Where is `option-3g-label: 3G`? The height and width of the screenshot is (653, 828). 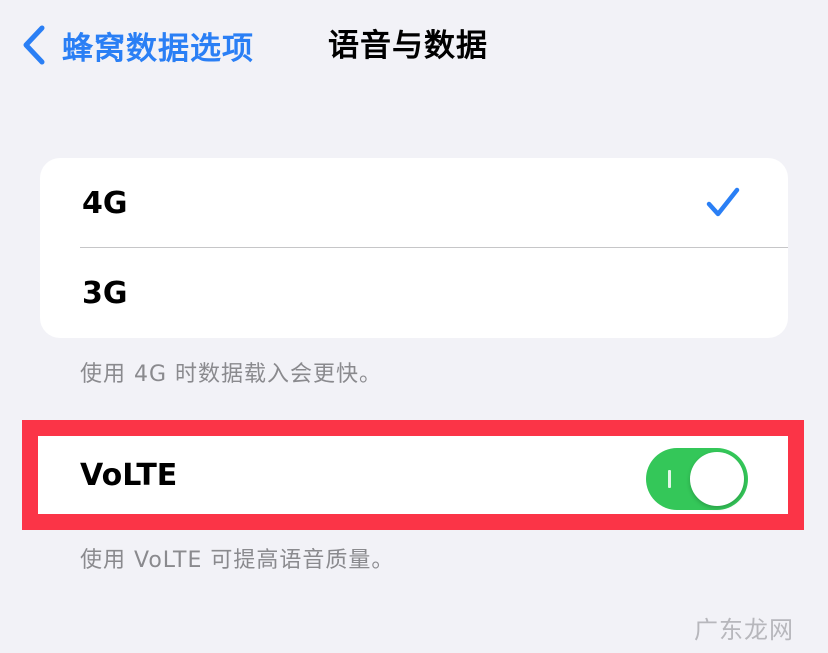
option-3g-label: 3G is located at coordinates (105, 293).